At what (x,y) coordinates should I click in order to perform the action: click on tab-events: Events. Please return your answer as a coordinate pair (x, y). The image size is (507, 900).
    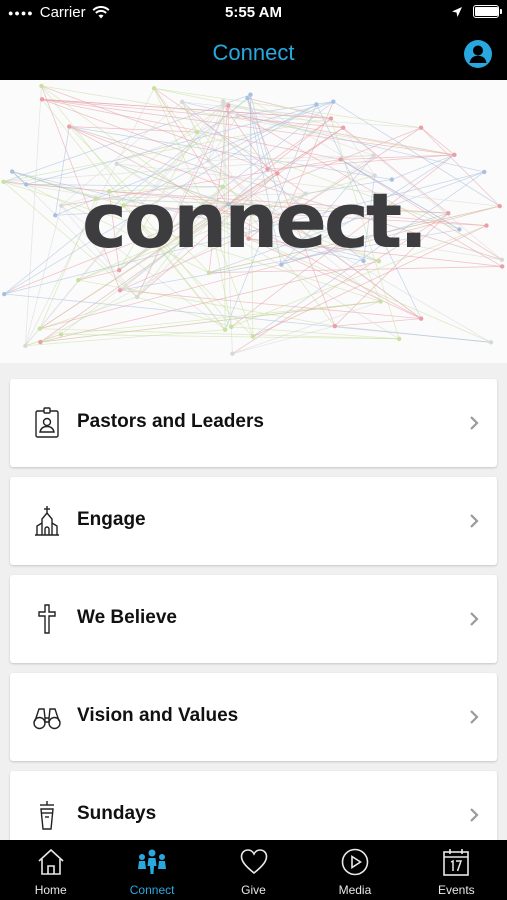
    Looking at the image, I should click on (456, 870).